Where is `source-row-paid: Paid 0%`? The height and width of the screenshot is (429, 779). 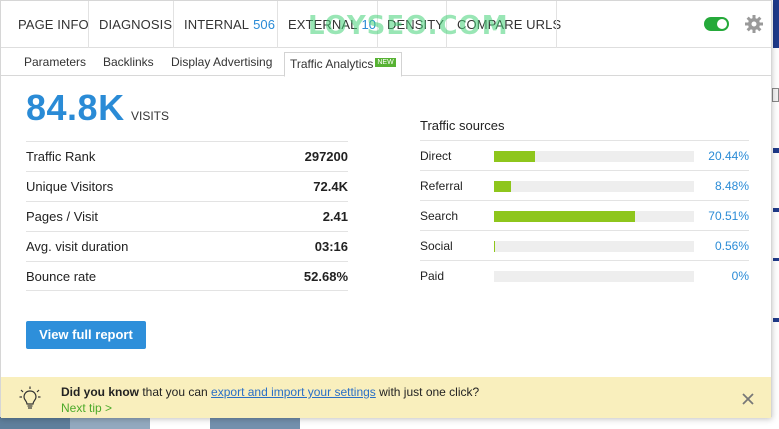 source-row-paid: Paid 0% is located at coordinates (584, 275).